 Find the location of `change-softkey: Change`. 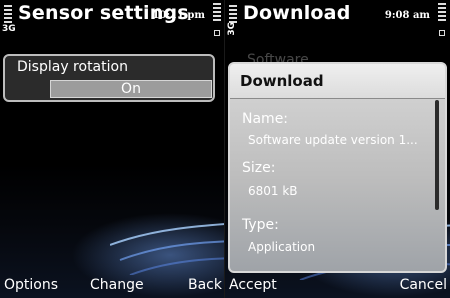

change-softkey: Change is located at coordinates (117, 285).